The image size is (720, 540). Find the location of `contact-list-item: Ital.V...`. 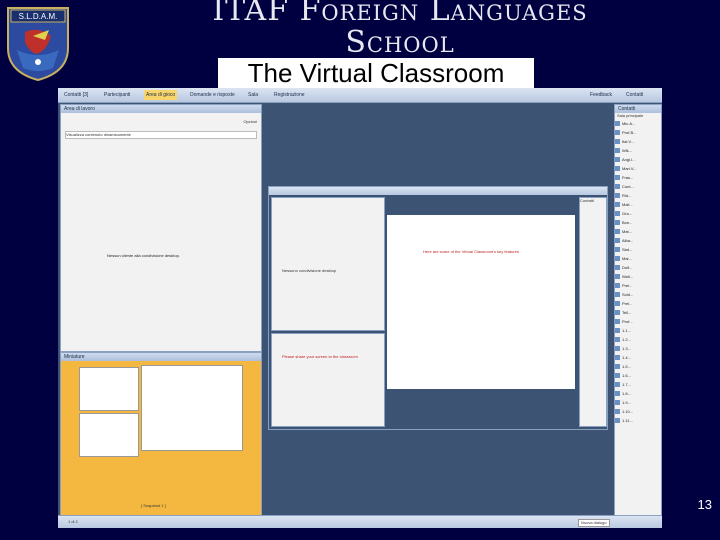

contact-list-item: Ital.V... is located at coordinates (635, 141).